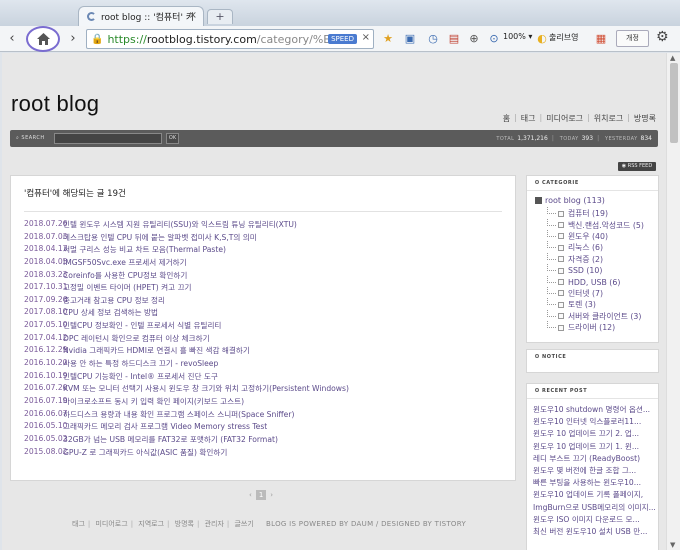 Image resolution: width=680 pixels, height=550 pixels. I want to click on scroll-down-arrow-icon: ▼, so click(672, 545).